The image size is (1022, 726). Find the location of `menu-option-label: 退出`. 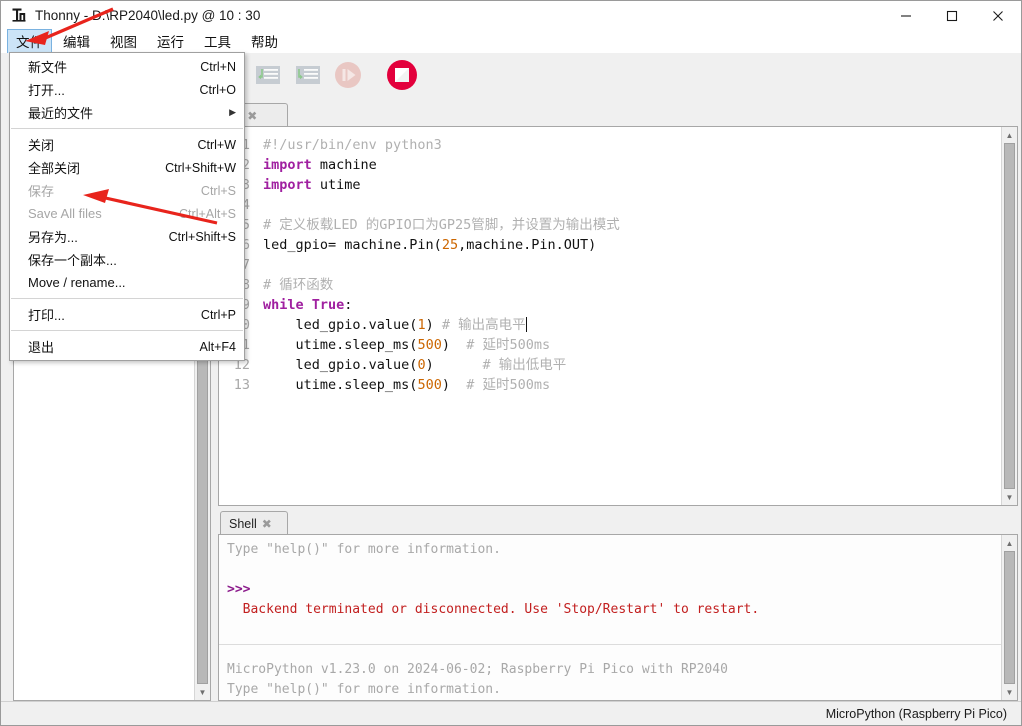

menu-option-label: 退出 is located at coordinates (41, 347).